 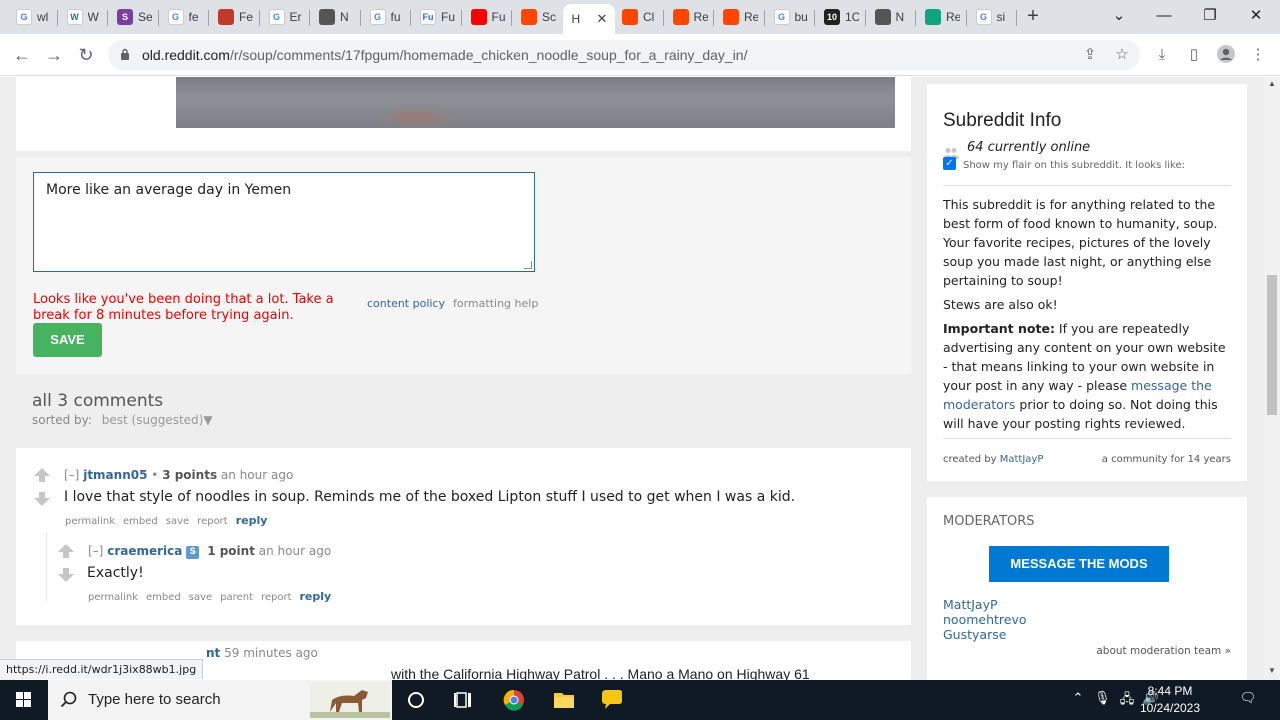 I want to click on moderator-link: MattJayP, so click(x=970, y=604).